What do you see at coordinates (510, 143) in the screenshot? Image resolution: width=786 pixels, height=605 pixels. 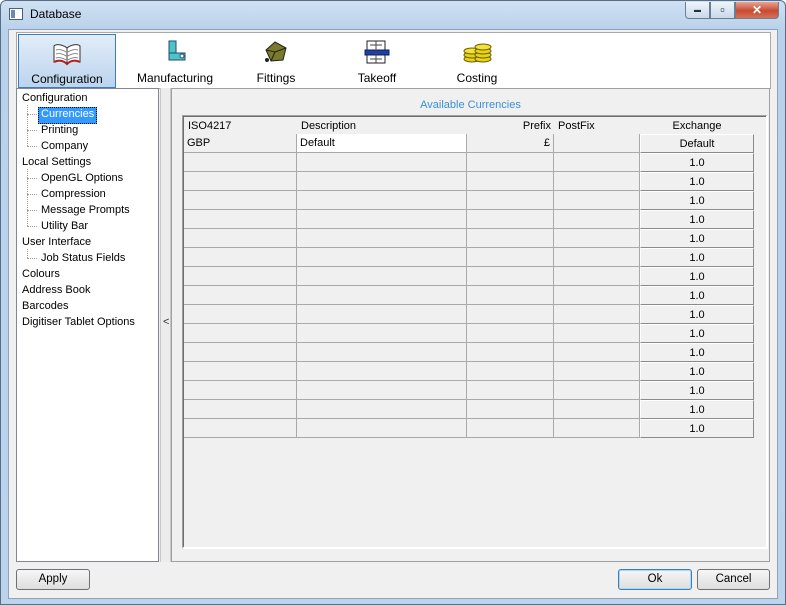 I see `cell-prefix: £` at bounding box center [510, 143].